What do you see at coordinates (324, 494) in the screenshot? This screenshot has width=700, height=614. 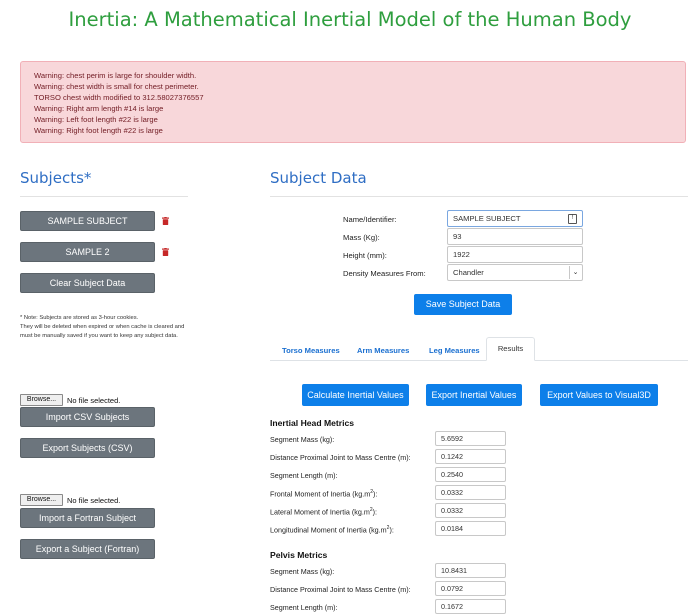 I see `head-frontal-moment-label: Frontal Moment of Inertia (kg.m2):` at bounding box center [324, 494].